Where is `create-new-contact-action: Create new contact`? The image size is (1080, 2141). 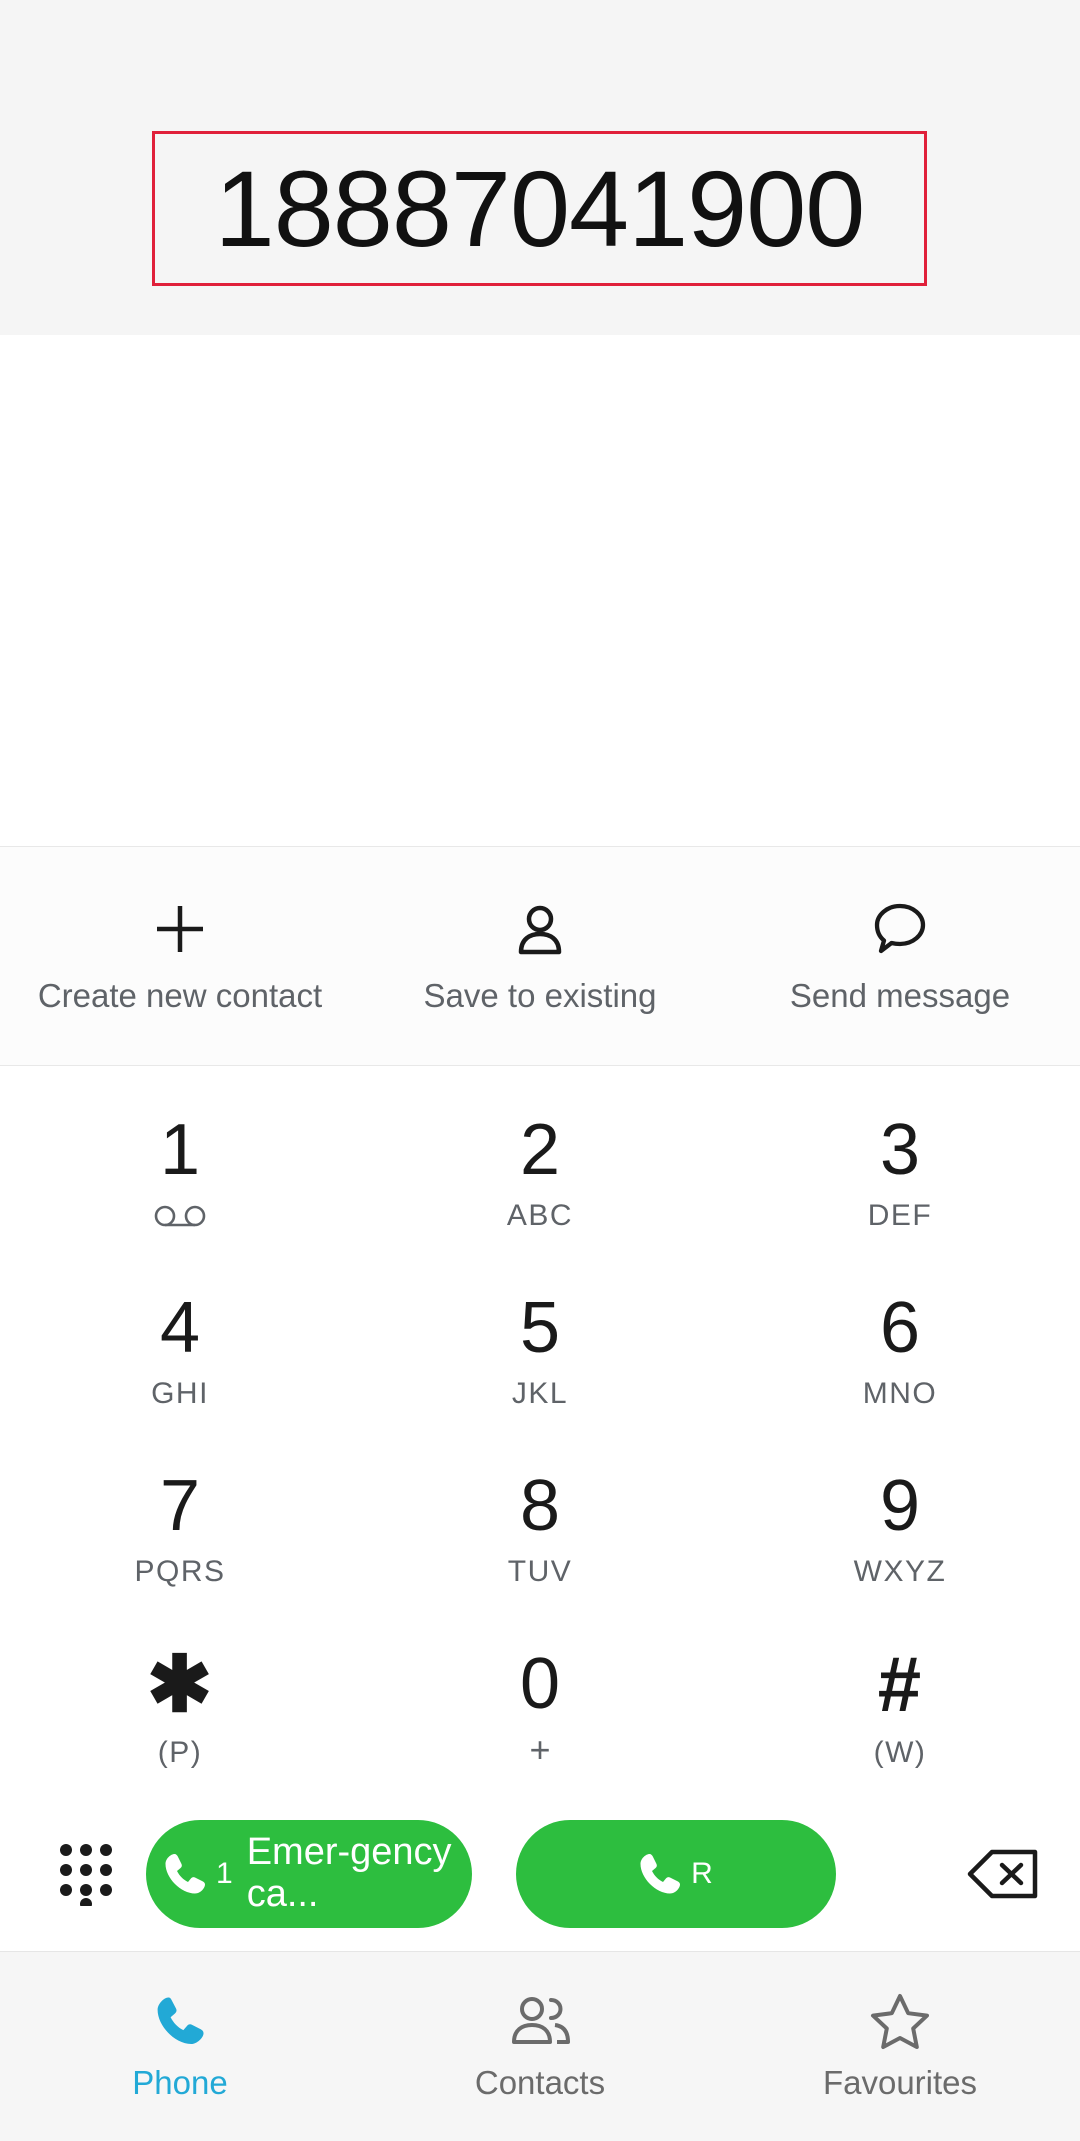 create-new-contact-action: Create new contact is located at coordinates (180, 956).